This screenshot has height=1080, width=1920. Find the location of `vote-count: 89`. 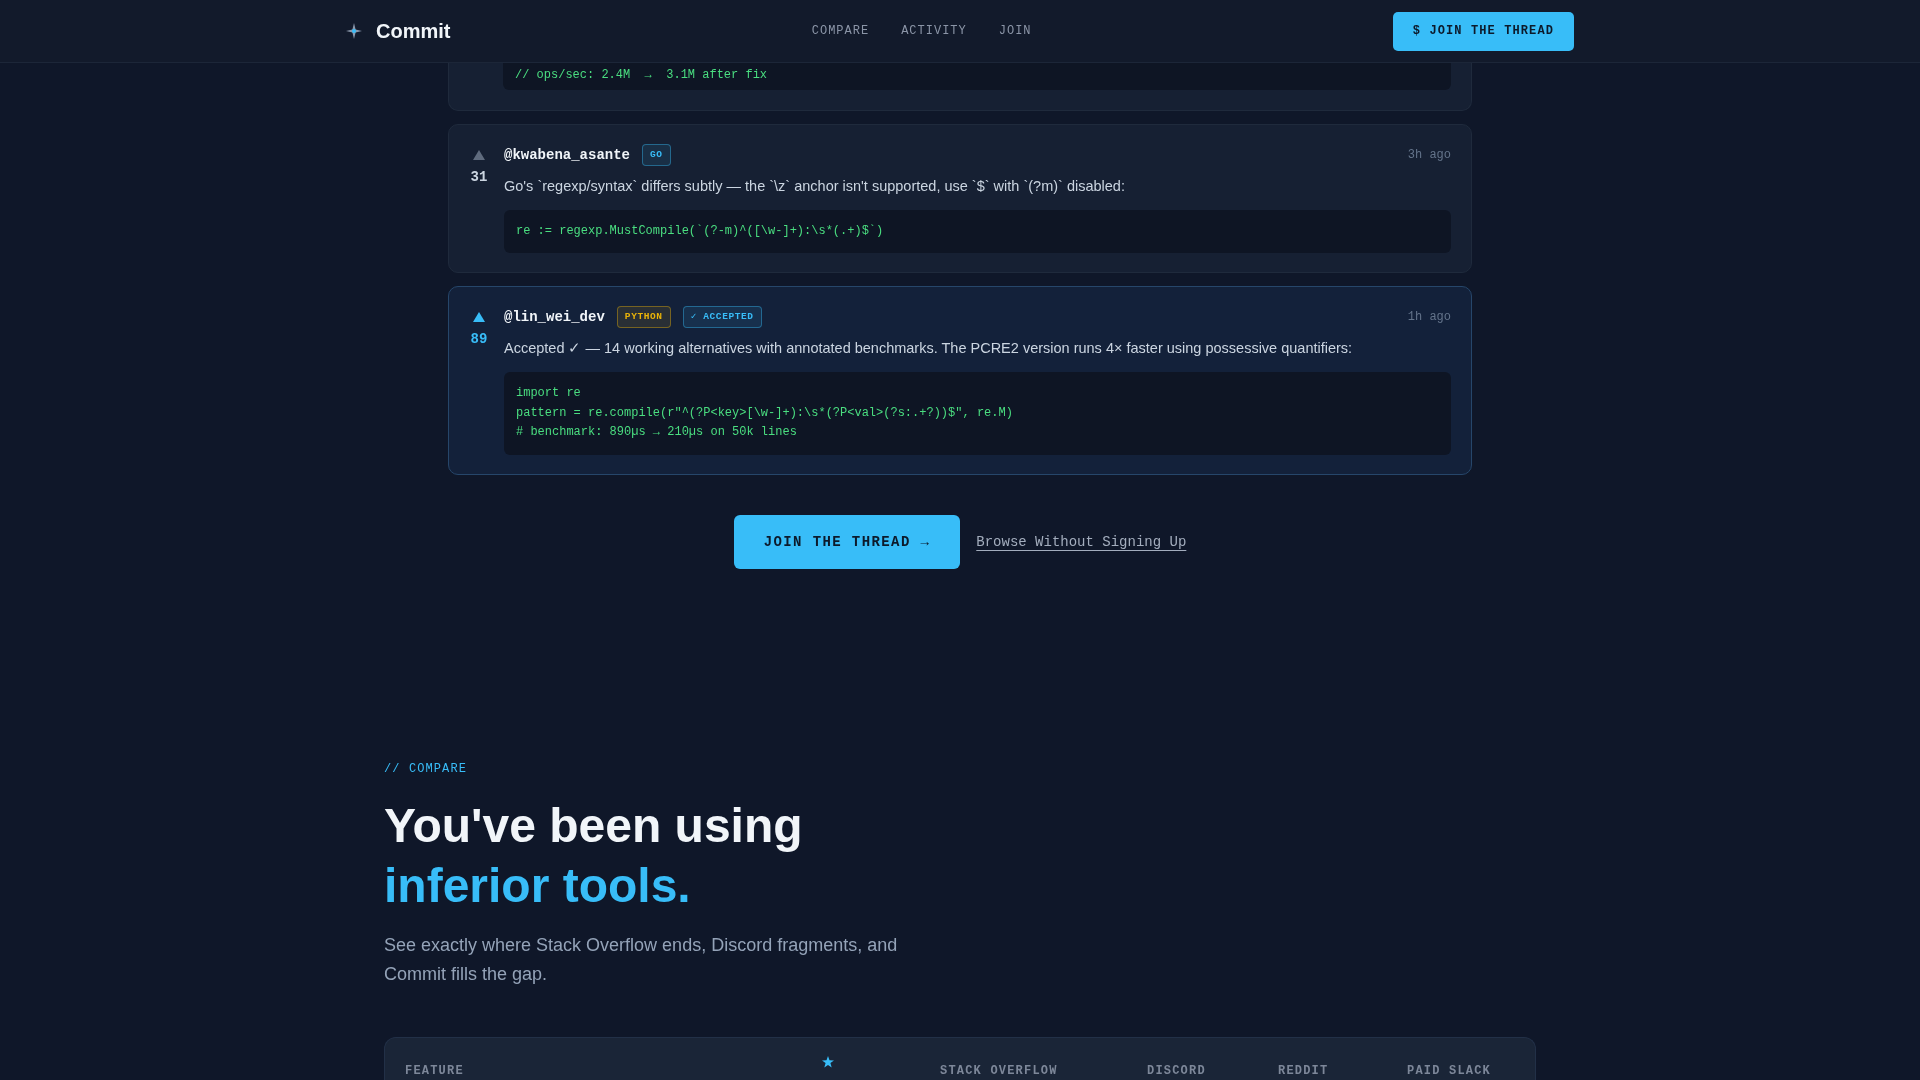

vote-count: 89 is located at coordinates (479, 339).